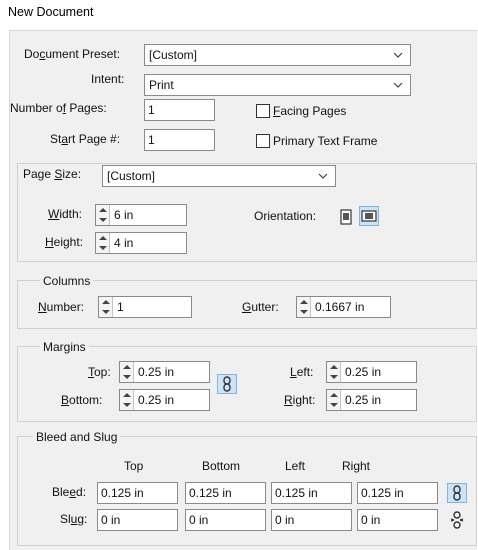 The width and height of the screenshot is (478, 550). I want to click on landscape-icon, so click(369, 216).